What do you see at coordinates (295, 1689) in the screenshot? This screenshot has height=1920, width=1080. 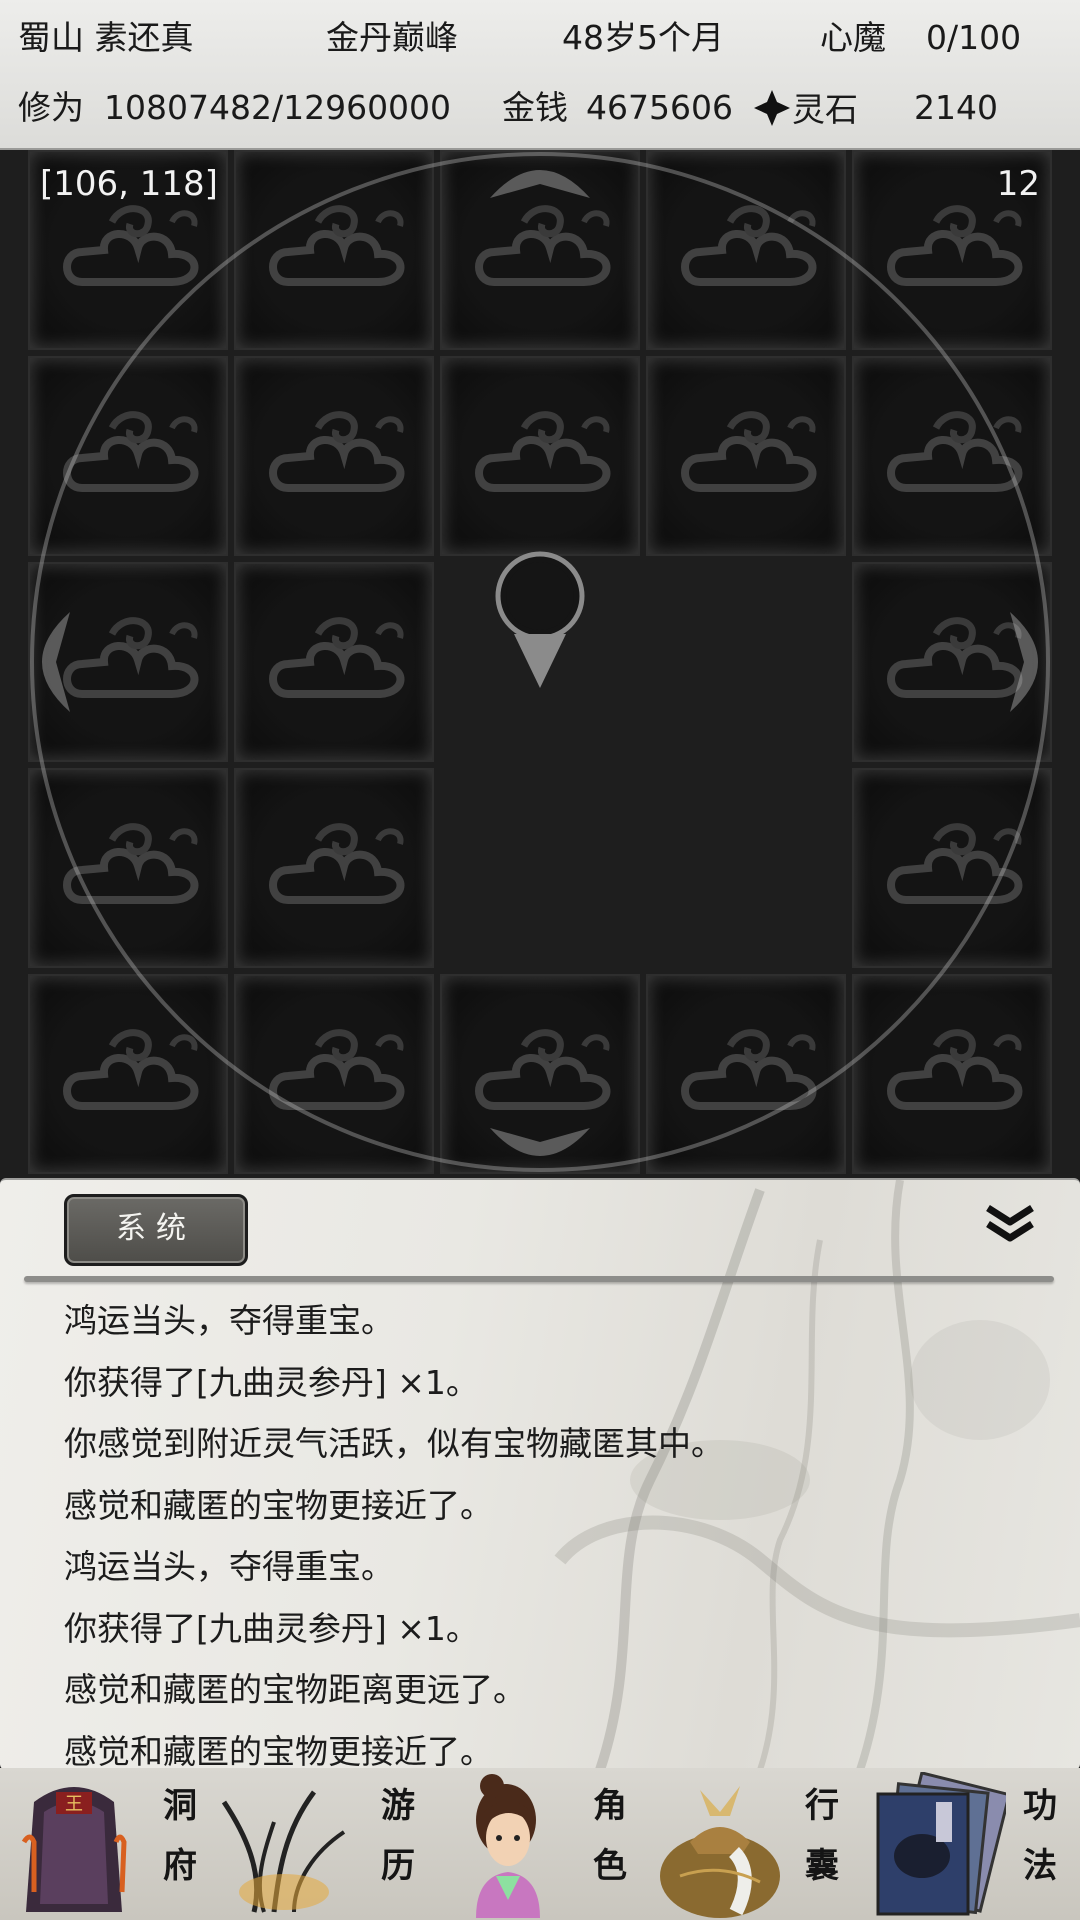 I see `log-message: 感觉和藏匿的宝物距离更远了。` at bounding box center [295, 1689].